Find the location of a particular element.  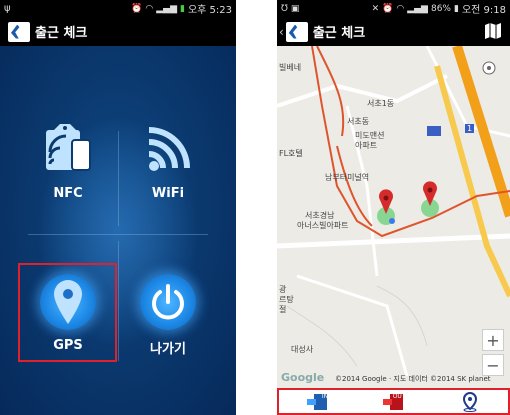

map-icon is located at coordinates (493, 33).